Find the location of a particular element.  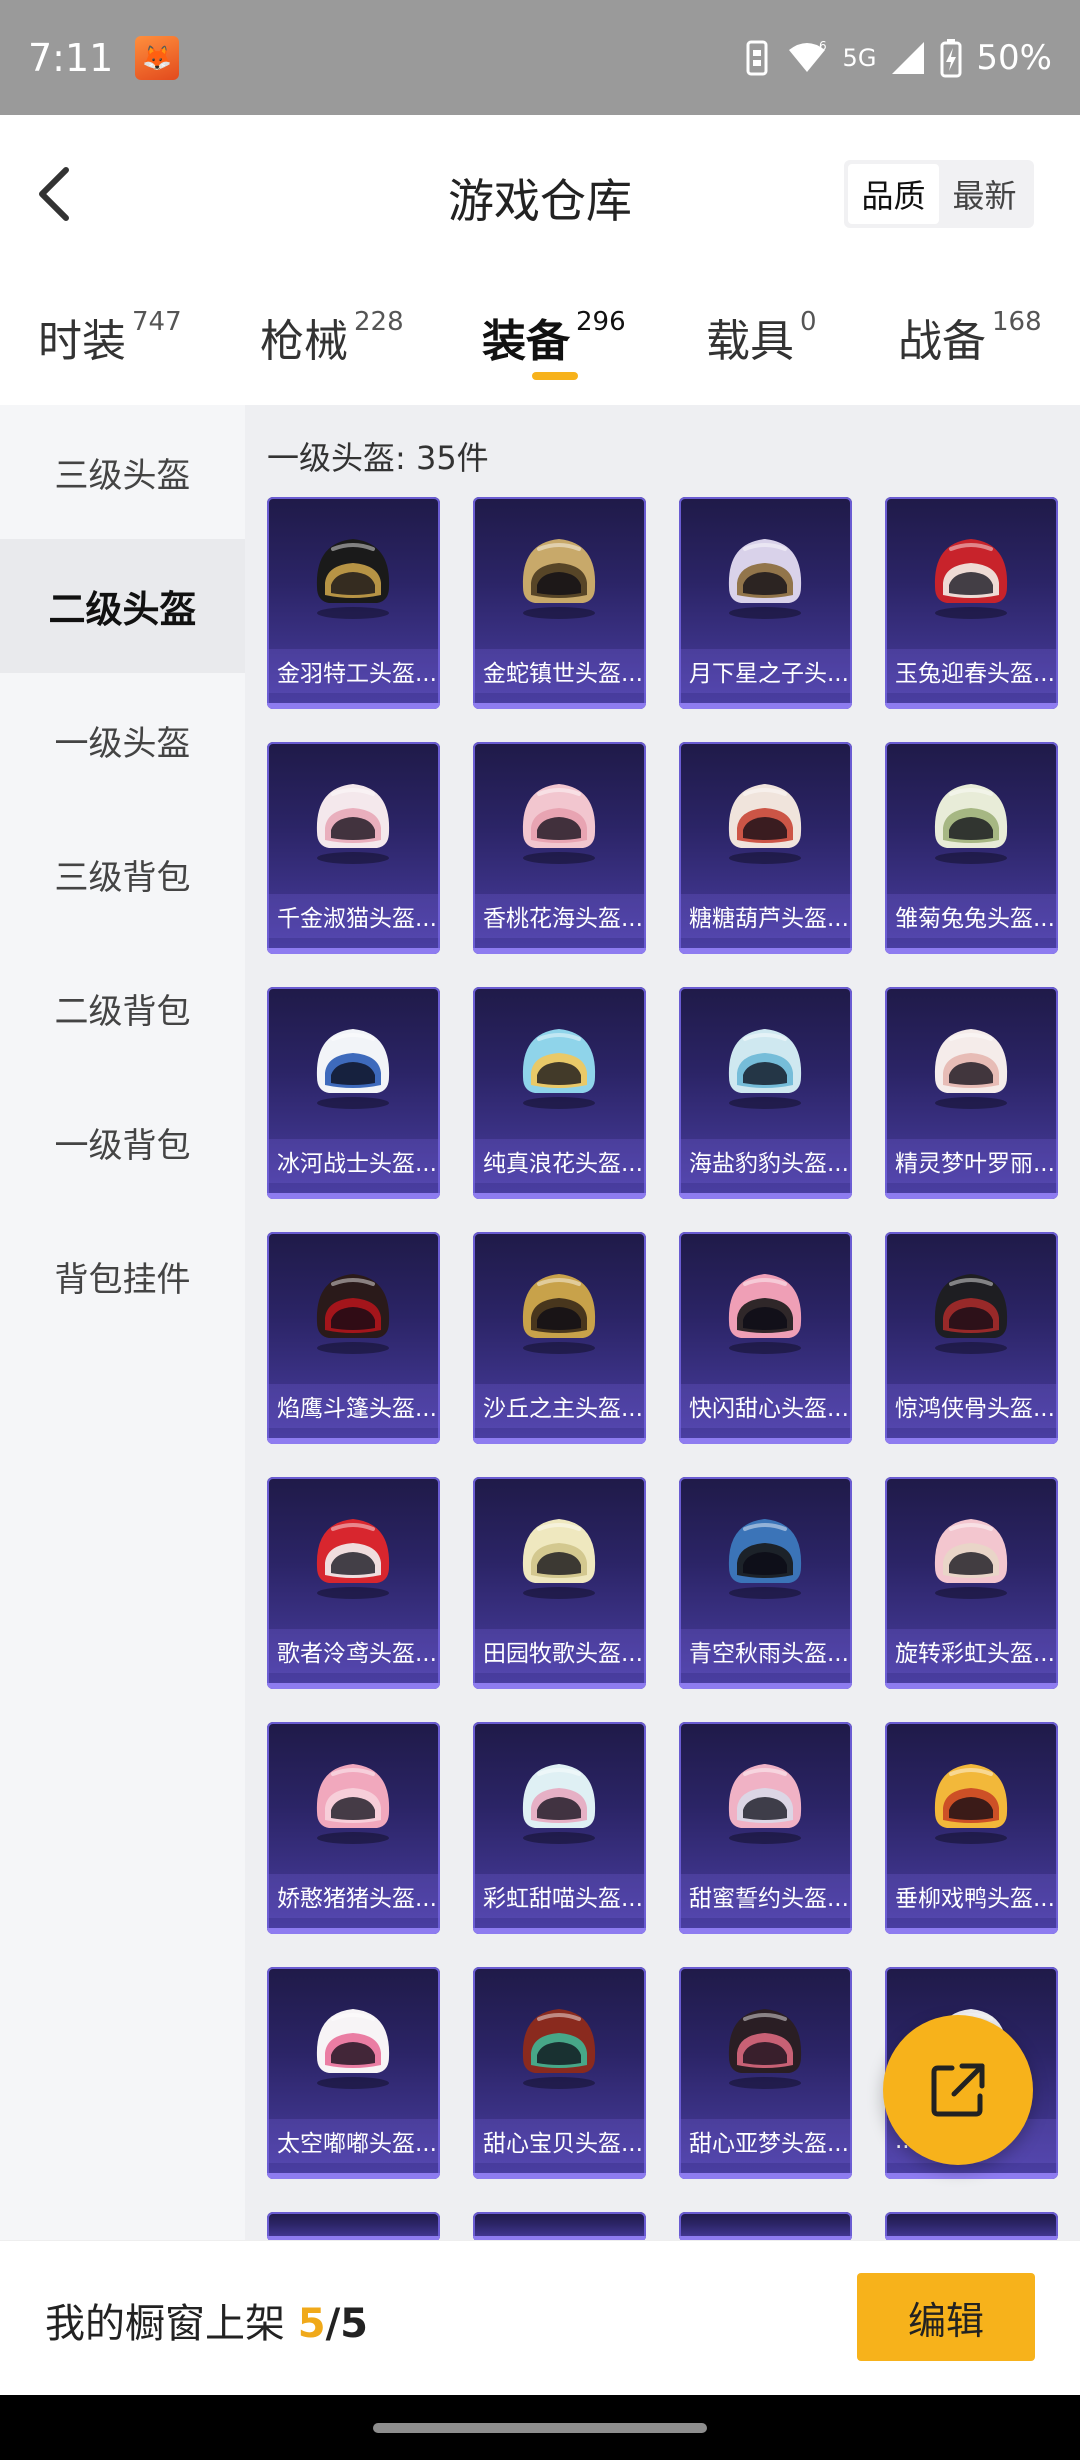

tab-count: 296 is located at coordinates (601, 322).